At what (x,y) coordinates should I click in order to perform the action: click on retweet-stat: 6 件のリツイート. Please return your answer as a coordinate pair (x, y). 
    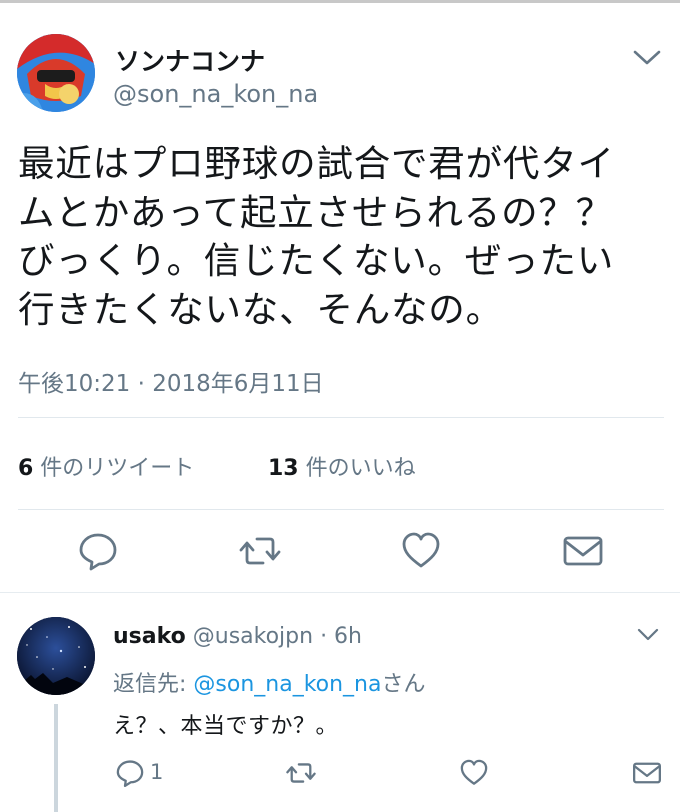
    Looking at the image, I should click on (106, 466).